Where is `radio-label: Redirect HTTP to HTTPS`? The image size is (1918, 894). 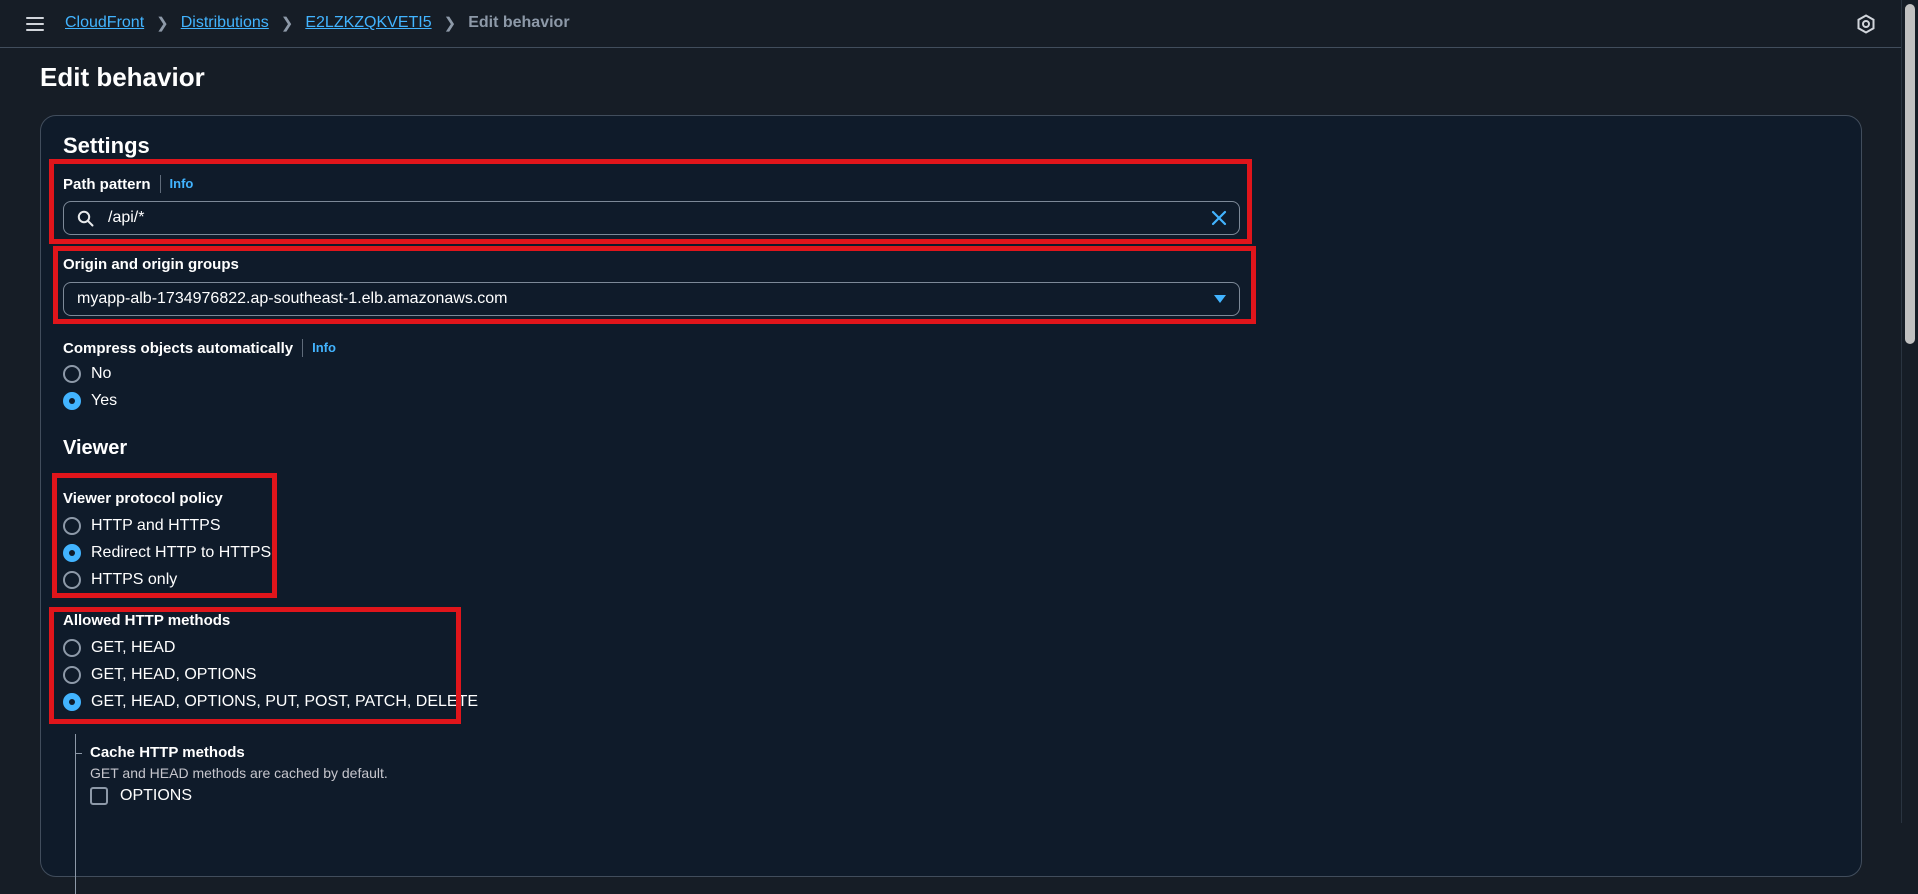 radio-label: Redirect HTTP to HTTPS is located at coordinates (181, 552).